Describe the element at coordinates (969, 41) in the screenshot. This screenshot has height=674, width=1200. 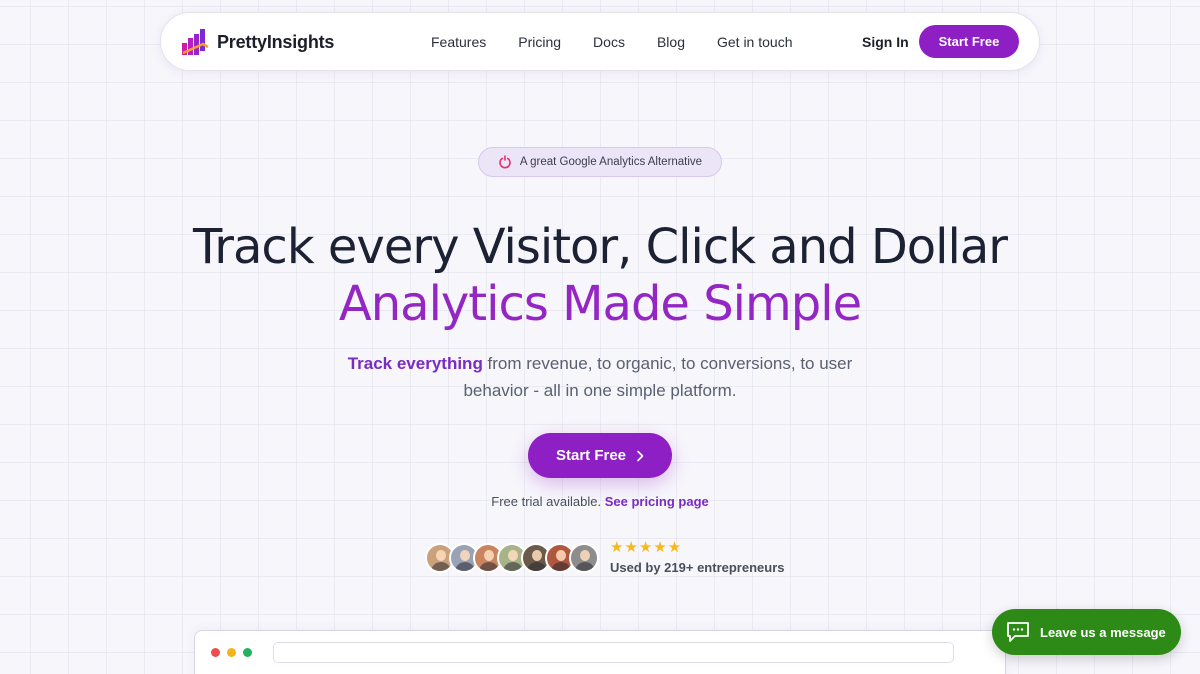
I see `nav-start-free-button: Start Free` at that location.